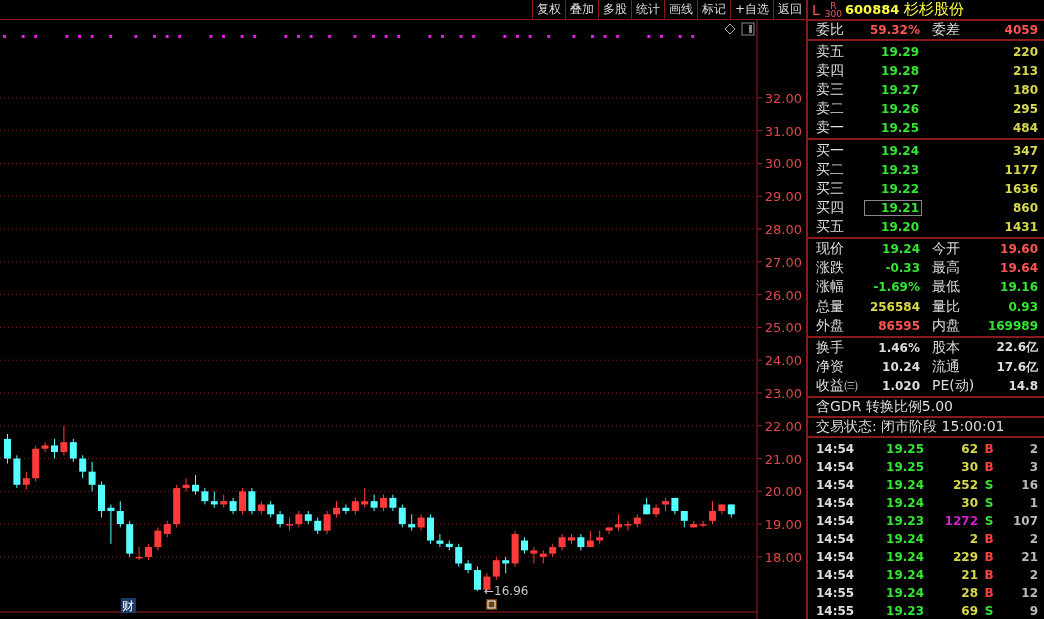 The image size is (1044, 619). What do you see at coordinates (783, 262) in the screenshot?
I see `price-axis-label: 27.00` at bounding box center [783, 262].